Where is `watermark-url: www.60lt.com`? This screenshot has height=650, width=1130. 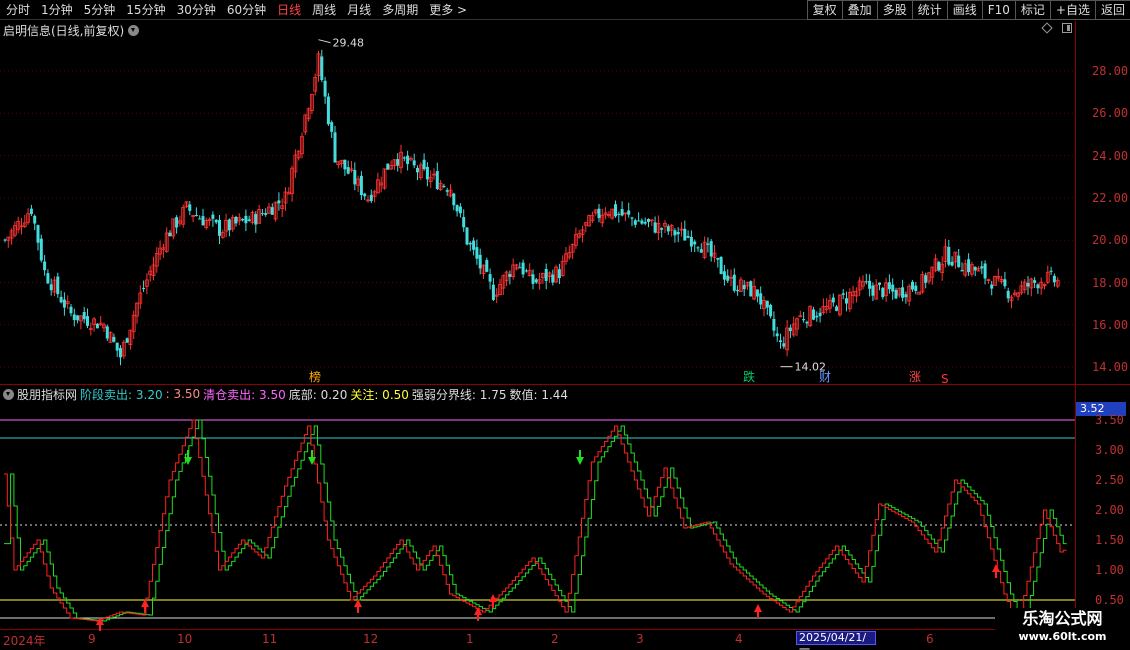 watermark-url: www.60lt.com is located at coordinates (1062, 636).